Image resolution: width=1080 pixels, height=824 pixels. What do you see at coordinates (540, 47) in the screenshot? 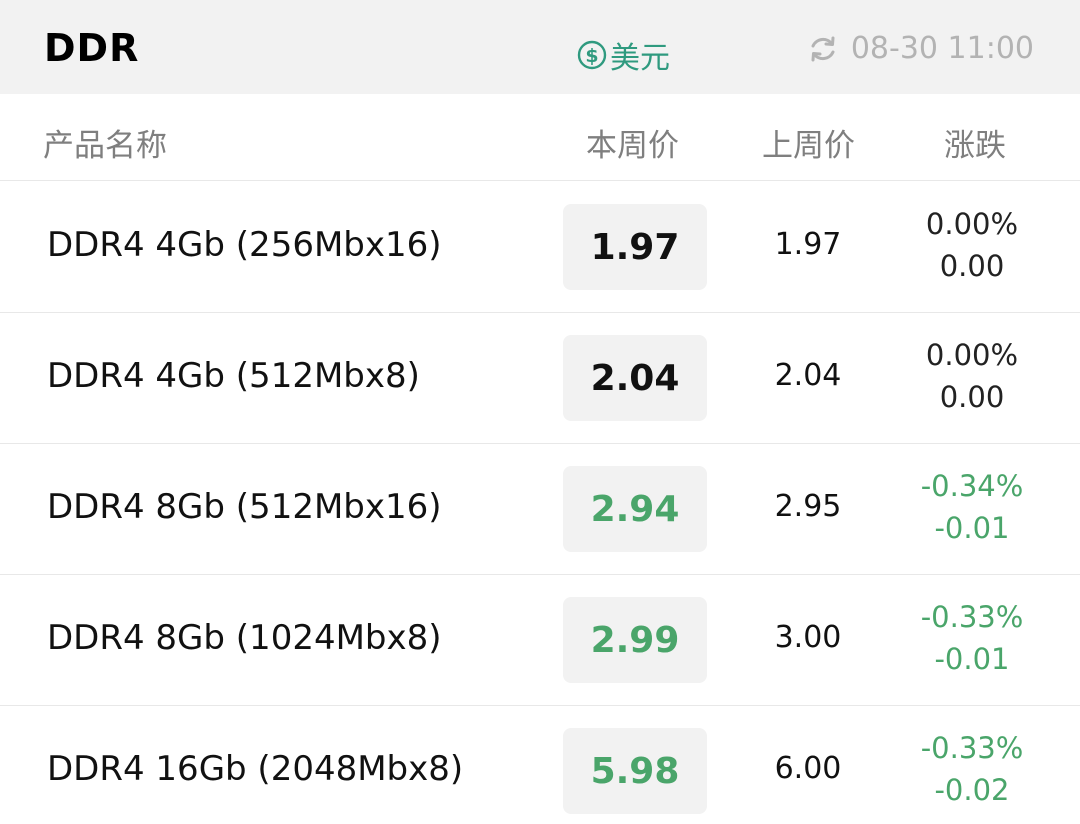
I see `section-header: DDR $ 美元 08-30 11:00` at bounding box center [540, 47].